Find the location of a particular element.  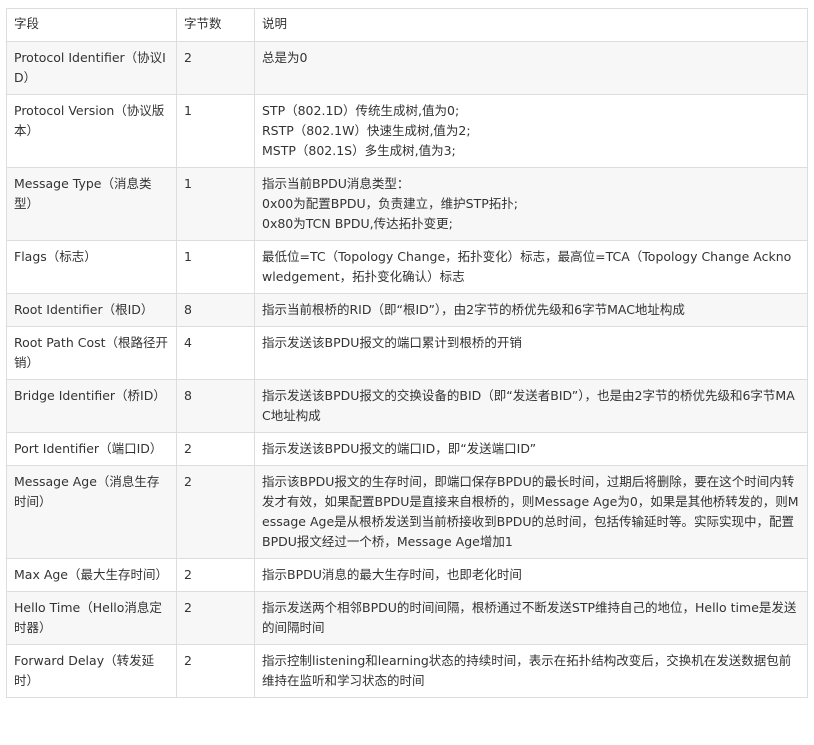

header-description: 说明 is located at coordinates (531, 25).